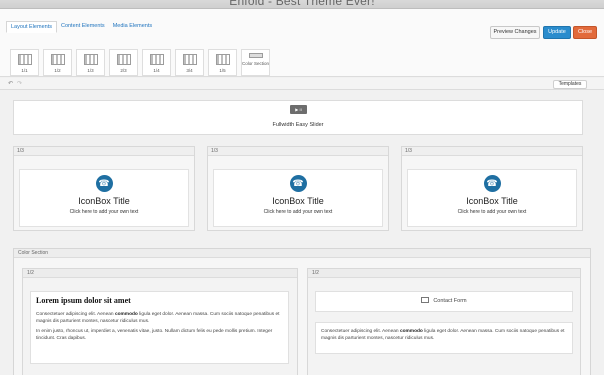 Image resolution: width=604 pixels, height=375 pixels. Describe the element at coordinates (585, 32) in the screenshot. I see `close-button: Close` at that location.